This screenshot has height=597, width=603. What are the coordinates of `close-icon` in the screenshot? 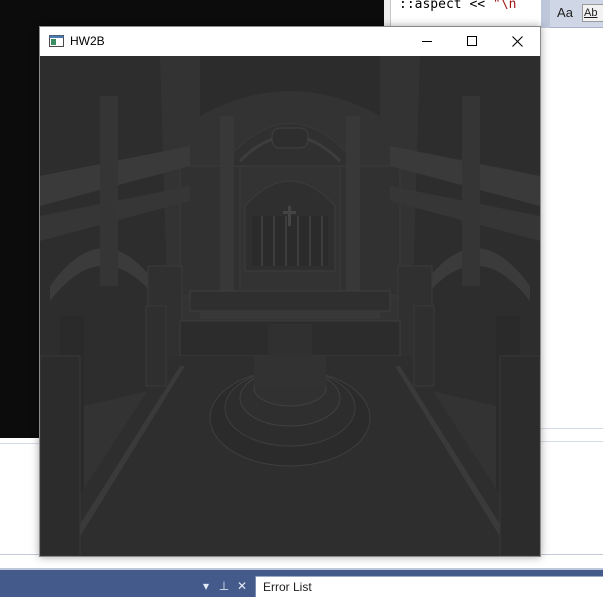 It's located at (517, 41).